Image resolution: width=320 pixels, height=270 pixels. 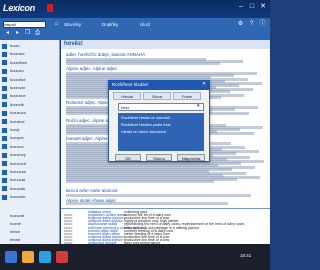 What do you see at coordinates (252, 7) in the screenshot?
I see `maximize-button: □` at bounding box center [252, 7].